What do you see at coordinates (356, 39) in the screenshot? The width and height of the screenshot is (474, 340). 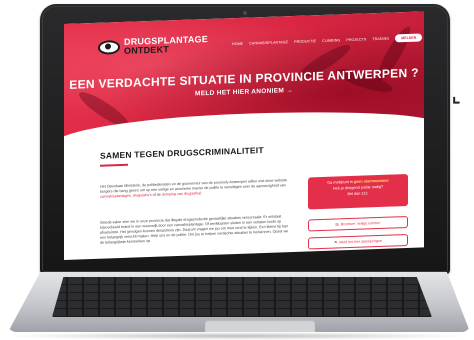 I see `nav-item-projects: PROJECTS` at bounding box center [356, 39].